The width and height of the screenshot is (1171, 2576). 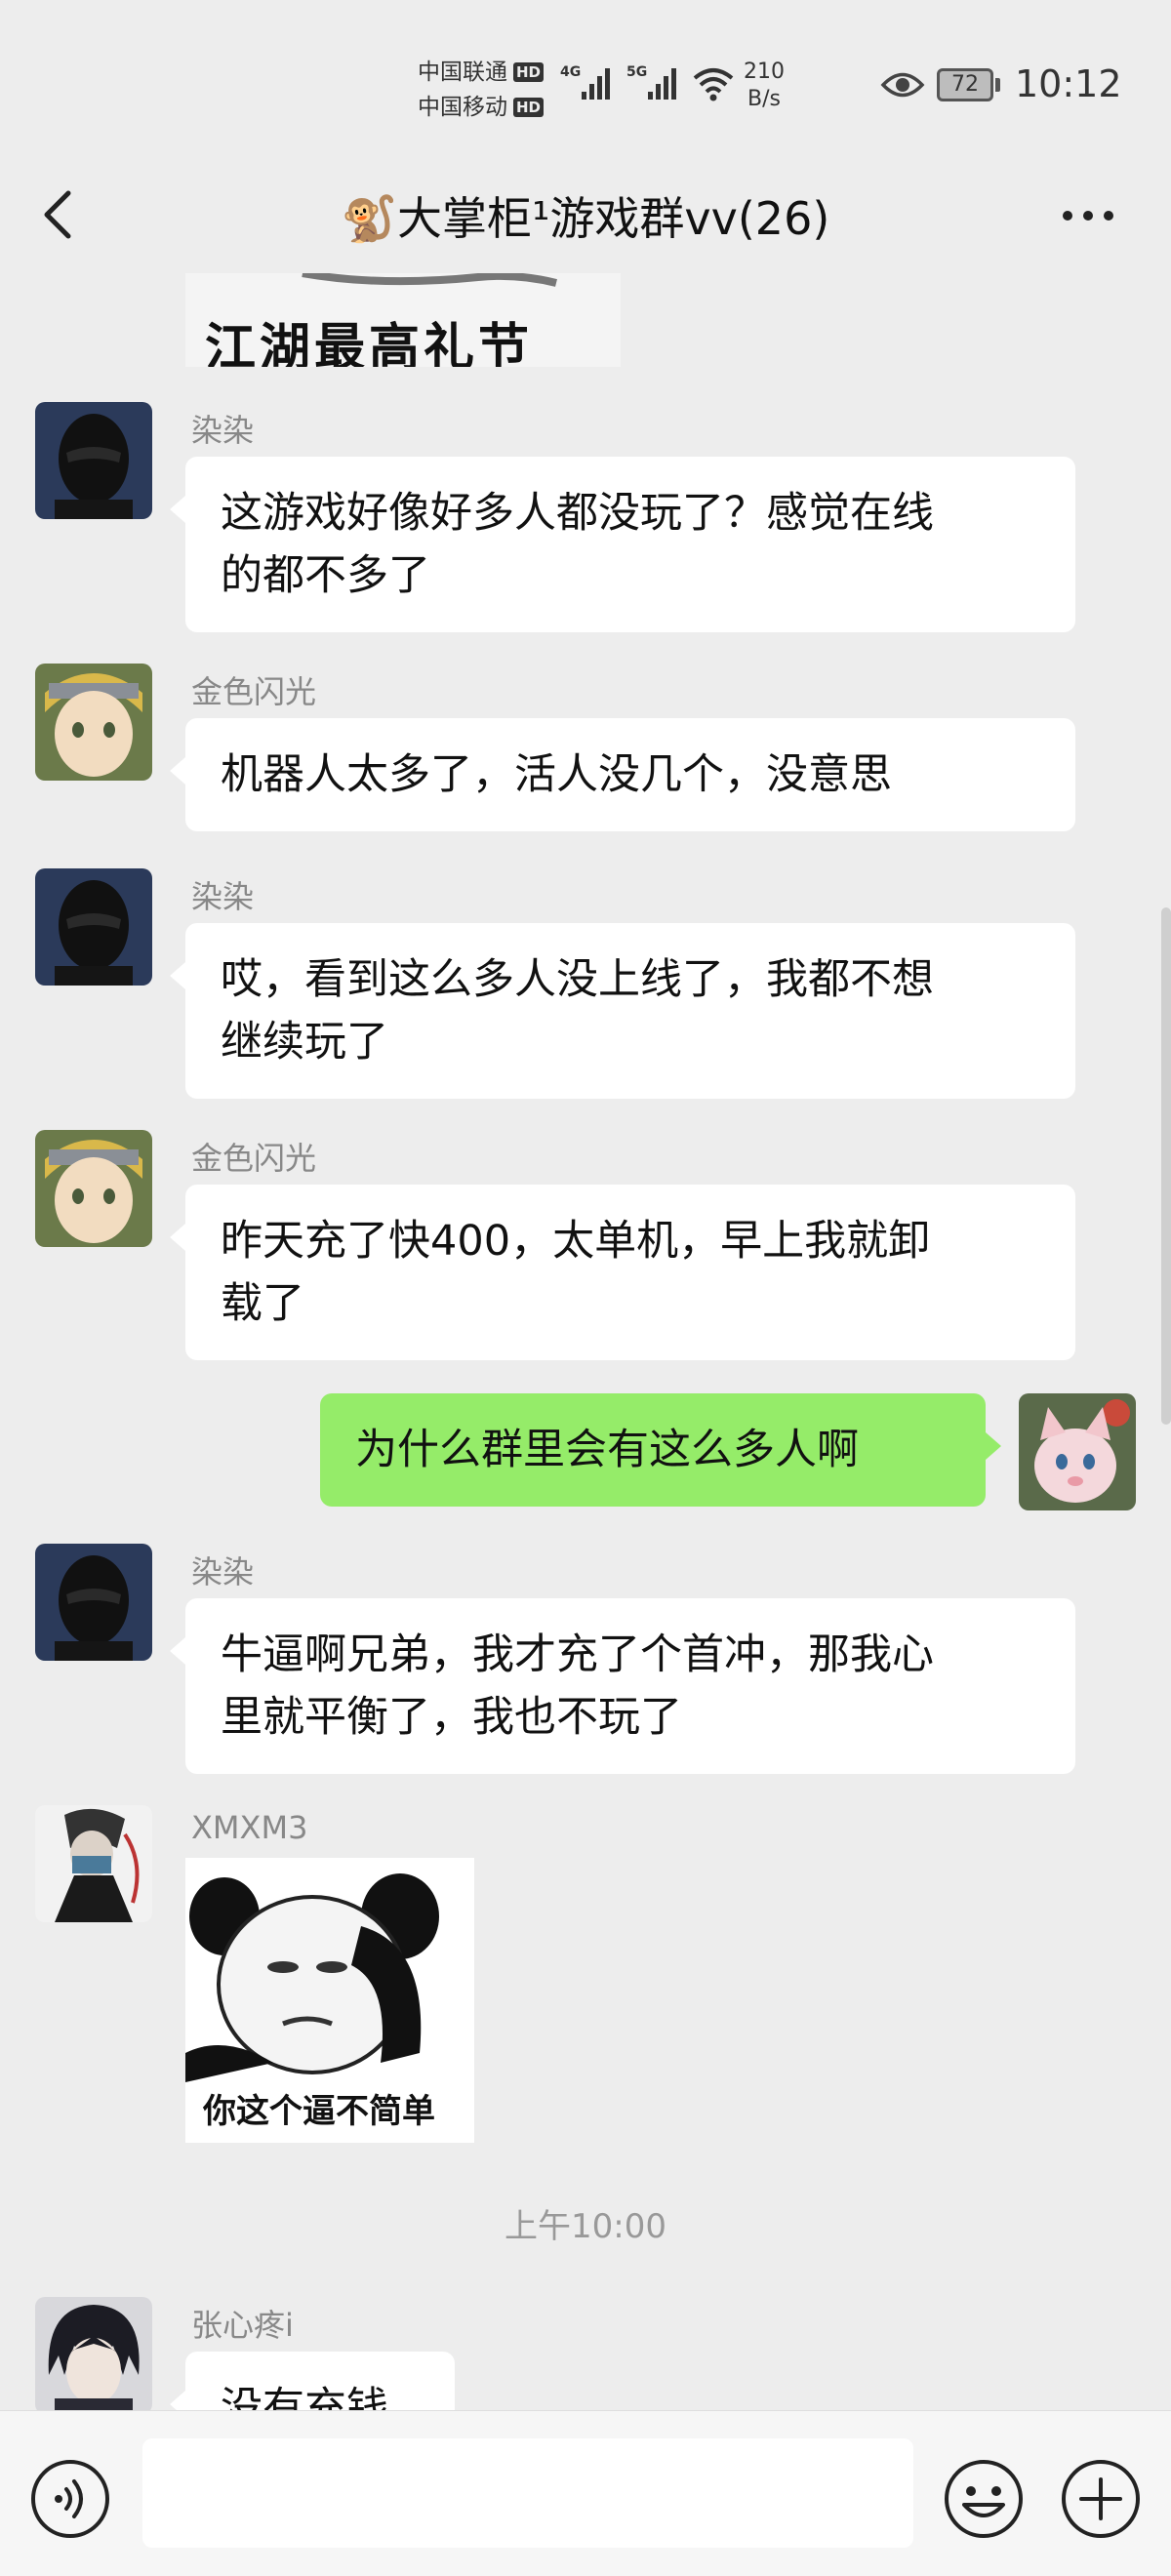 I want to click on my-message-bubble: 为什么群里会有这么多人啊, so click(x=660, y=1450).